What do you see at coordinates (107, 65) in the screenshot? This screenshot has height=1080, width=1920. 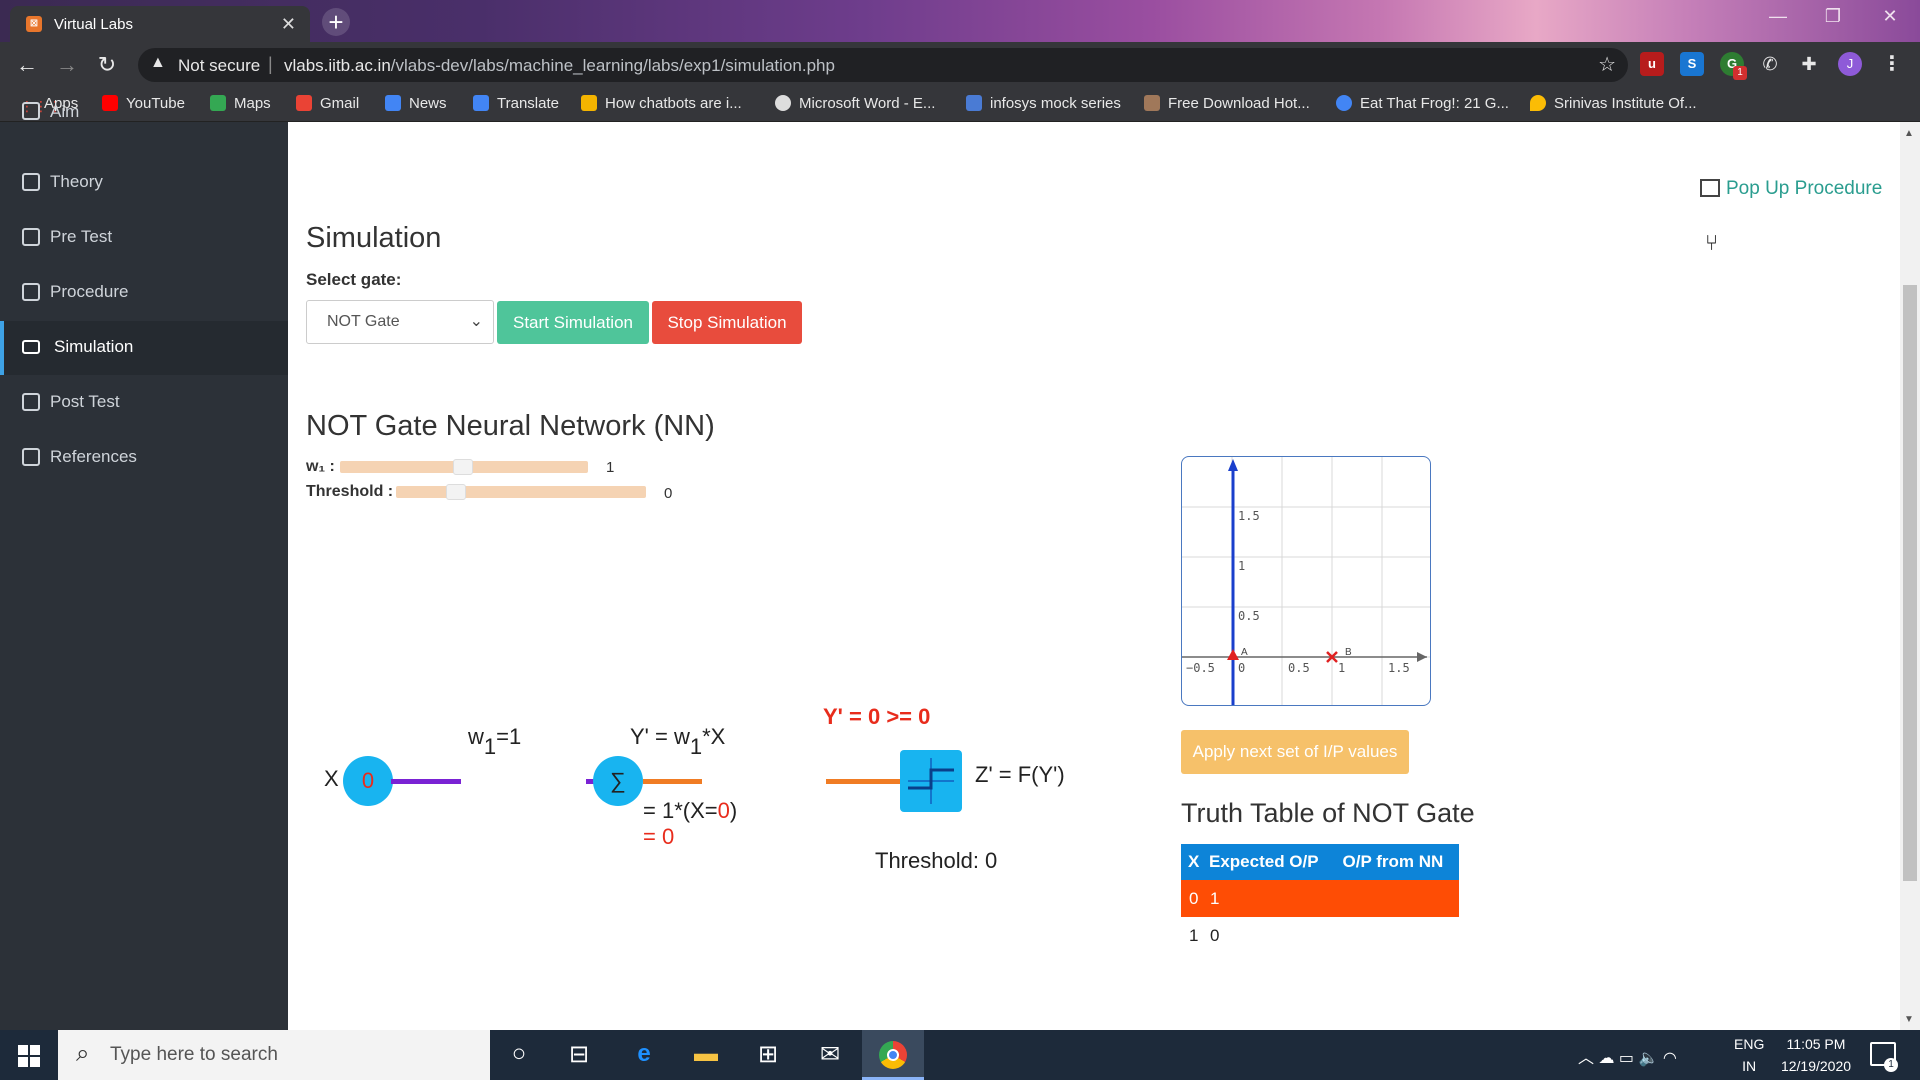 I see `reload-icon: ↻` at bounding box center [107, 65].